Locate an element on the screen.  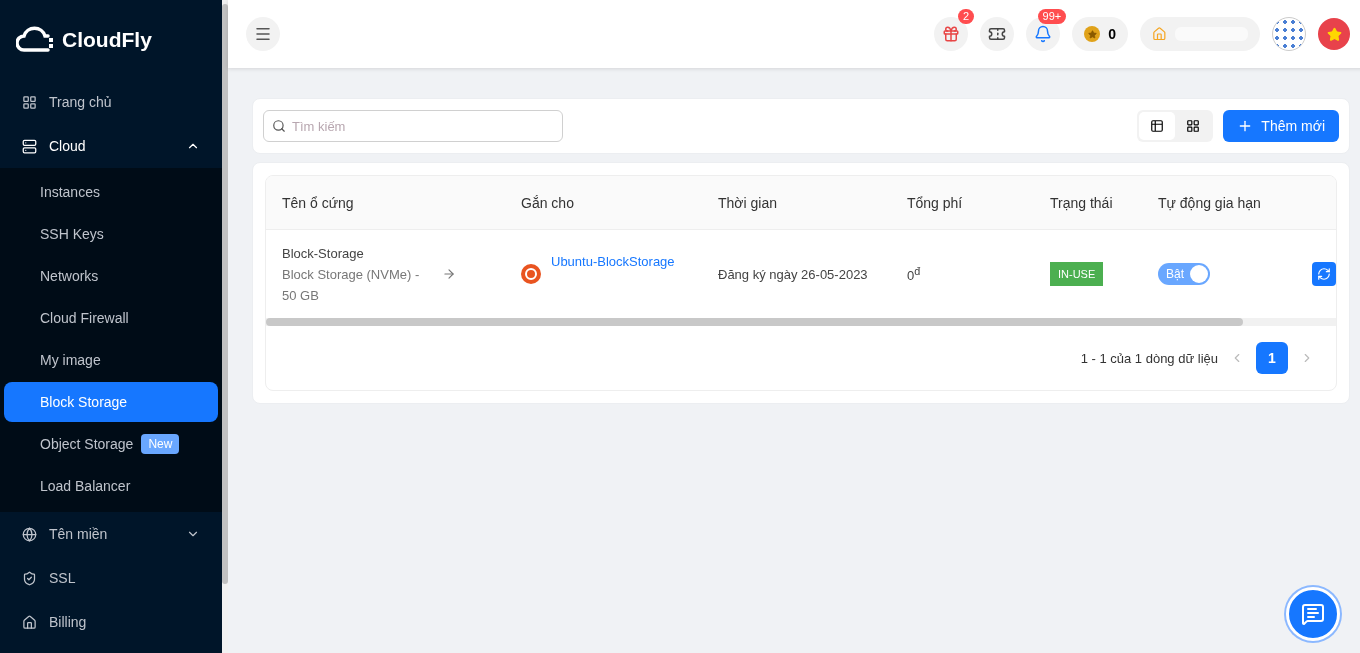
search-field: Tìm kiếm is located at coordinates (413, 126).